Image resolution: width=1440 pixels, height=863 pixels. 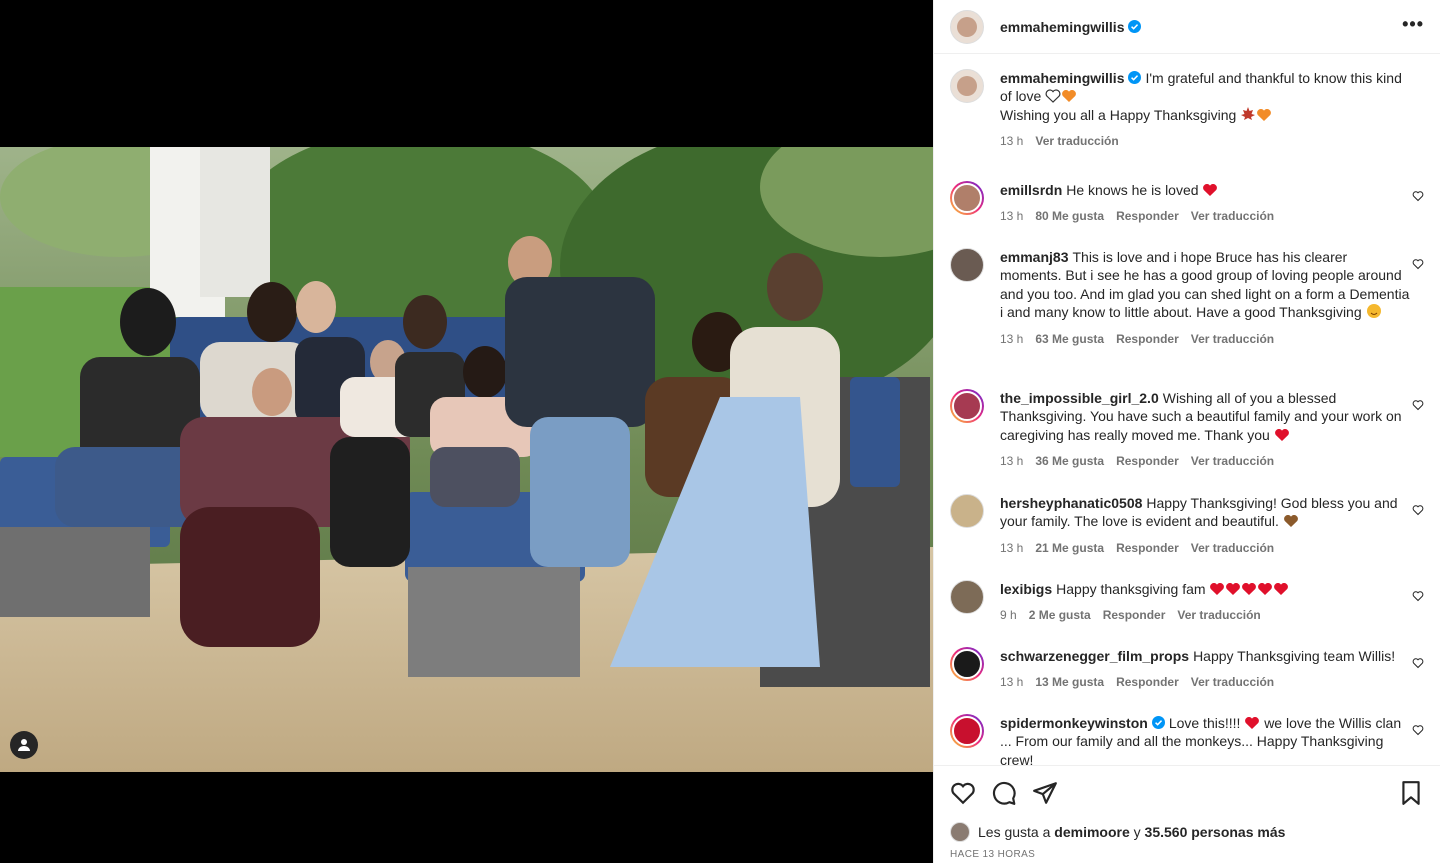 I want to click on caption-text-2: Wishing you all a Happy Thanksgiving, so click(x=1118, y=114).